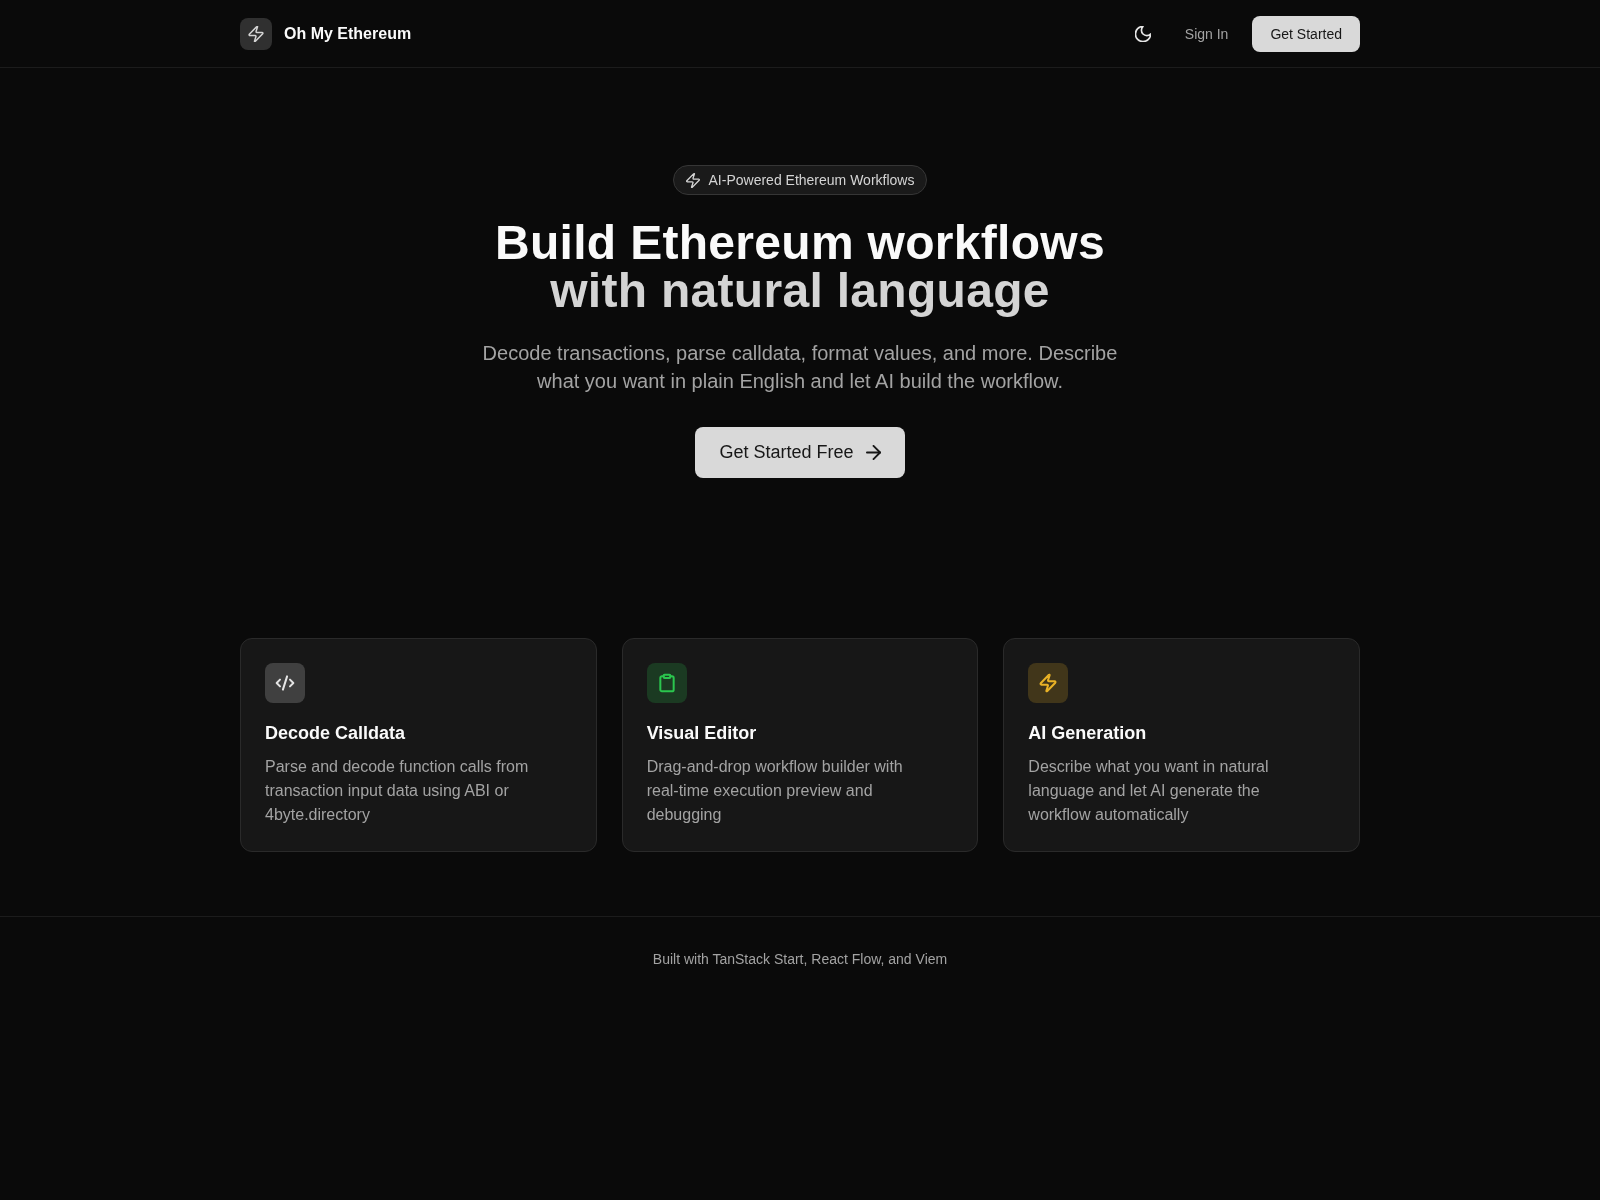 This screenshot has height=1200, width=1600. Describe the element at coordinates (800, 267) in the screenshot. I see `hero-heading: Build Ethereum workflows with natural language` at that location.